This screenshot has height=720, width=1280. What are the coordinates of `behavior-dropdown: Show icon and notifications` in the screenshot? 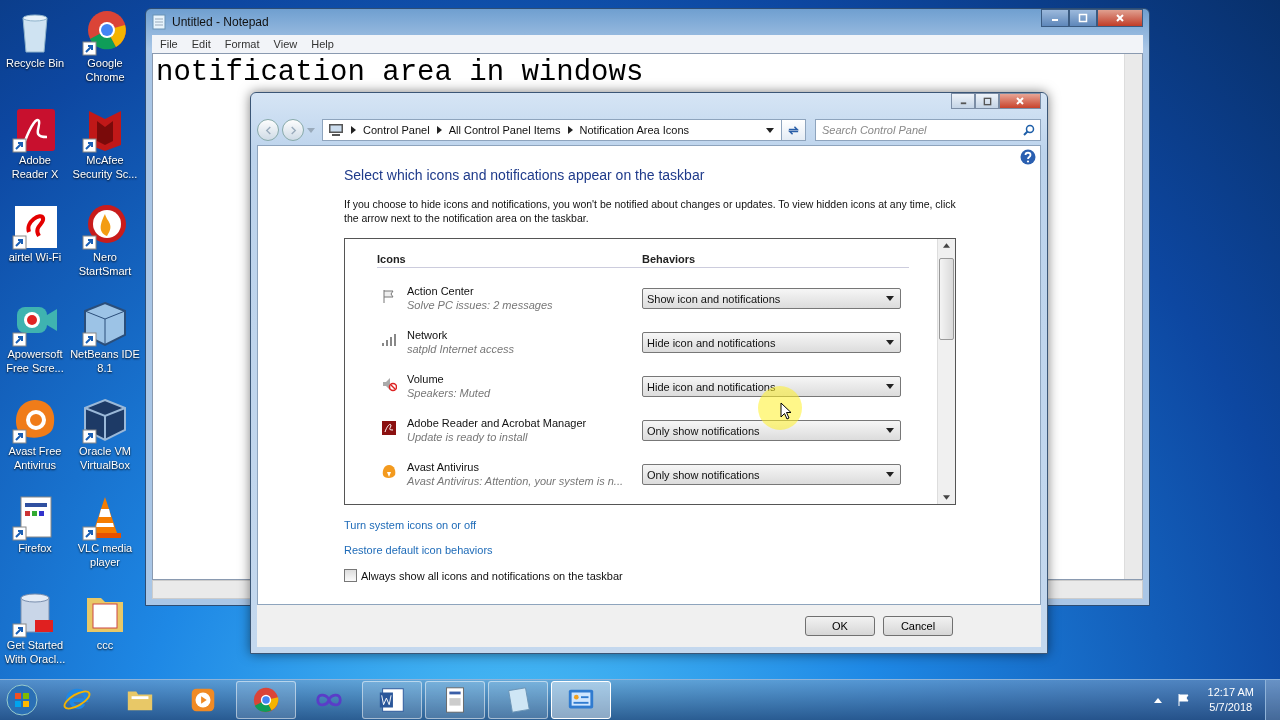 It's located at (771, 298).